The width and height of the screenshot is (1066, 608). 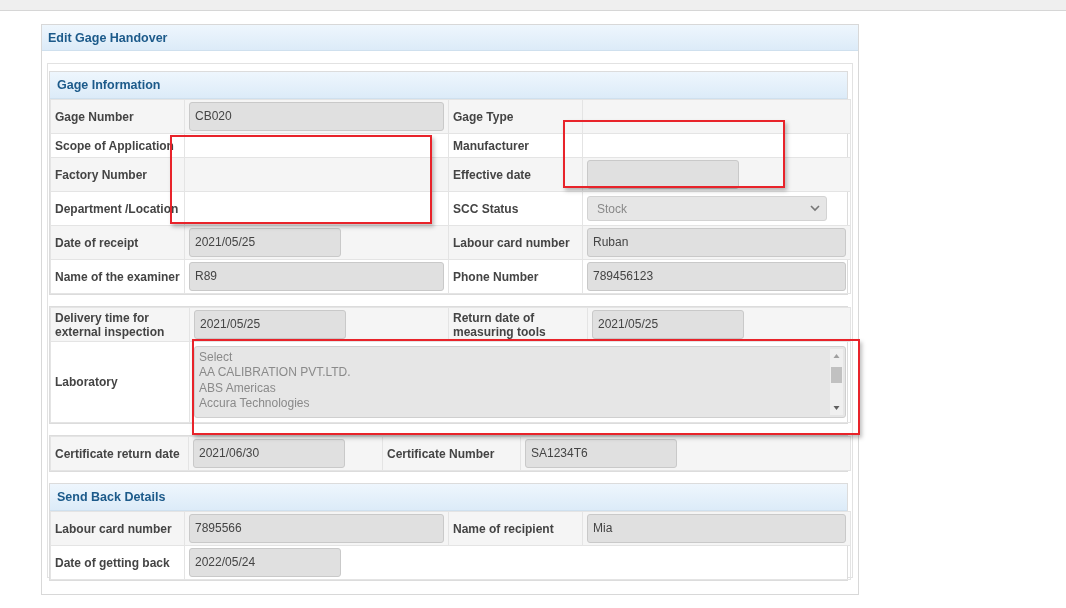 What do you see at coordinates (119, 453) in the screenshot?
I see `field-label: Certificate return date` at bounding box center [119, 453].